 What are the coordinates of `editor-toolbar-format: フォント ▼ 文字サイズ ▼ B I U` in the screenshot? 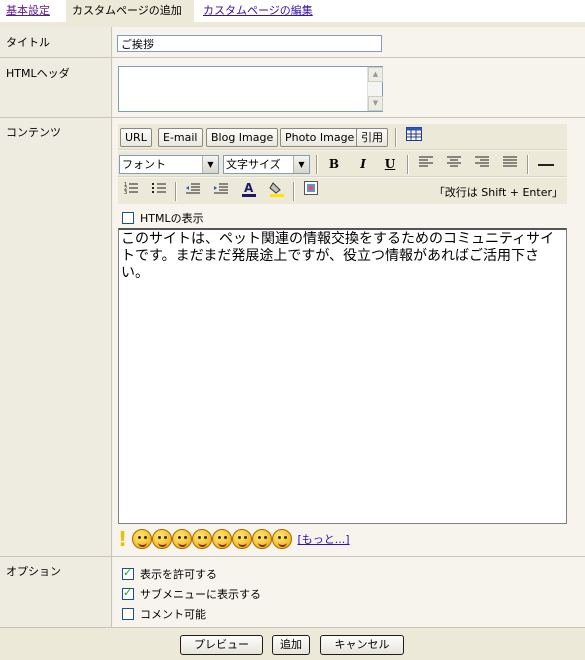 It's located at (342, 164).